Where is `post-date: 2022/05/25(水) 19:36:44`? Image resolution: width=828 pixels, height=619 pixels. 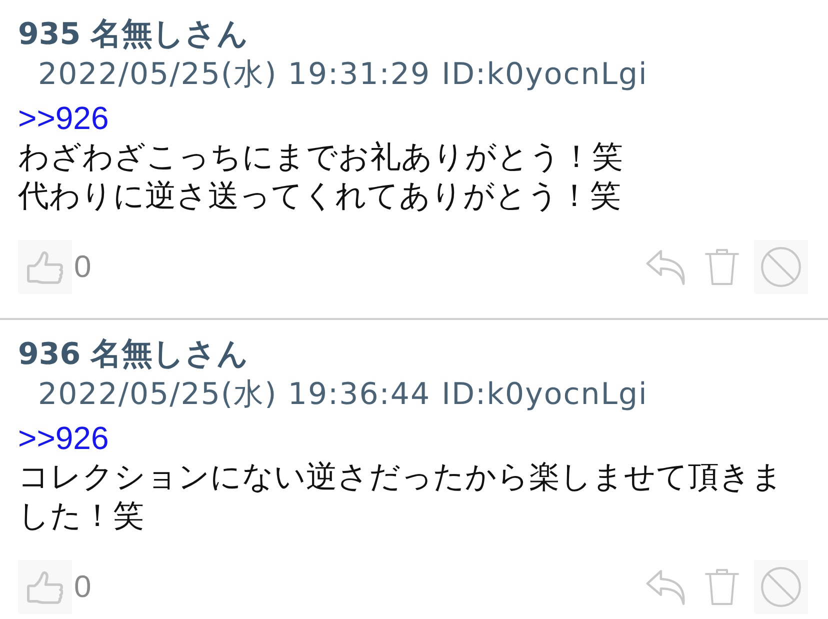
post-date: 2022/05/25(水) 19:36:44 is located at coordinates (234, 395).